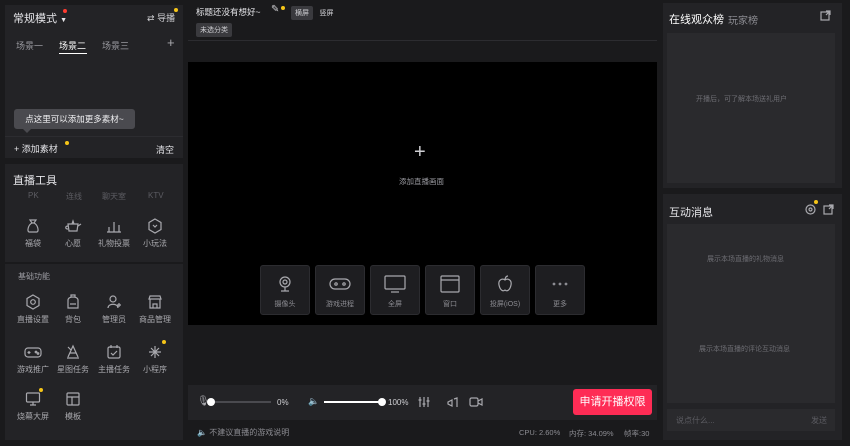 The height and width of the screenshot is (446, 850). I want to click on assistant-badge, so click(176, 10).